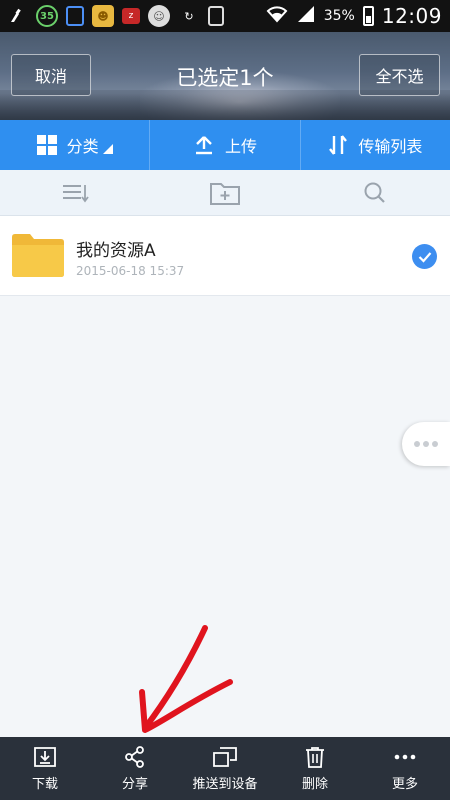  What do you see at coordinates (47, 16) in the screenshot?
I see `badge-counter-icon: 35` at bounding box center [47, 16].